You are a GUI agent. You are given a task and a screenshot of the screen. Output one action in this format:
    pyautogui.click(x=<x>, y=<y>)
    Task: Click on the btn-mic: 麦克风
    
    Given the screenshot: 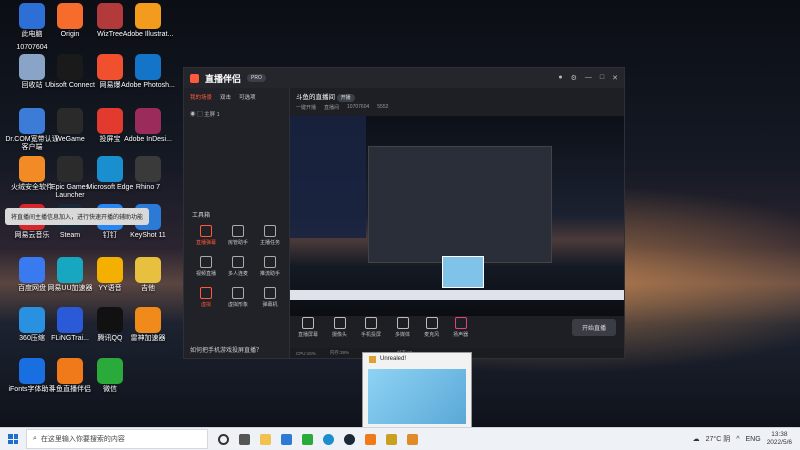 What is the action you would take?
    pyautogui.click(x=431, y=327)
    